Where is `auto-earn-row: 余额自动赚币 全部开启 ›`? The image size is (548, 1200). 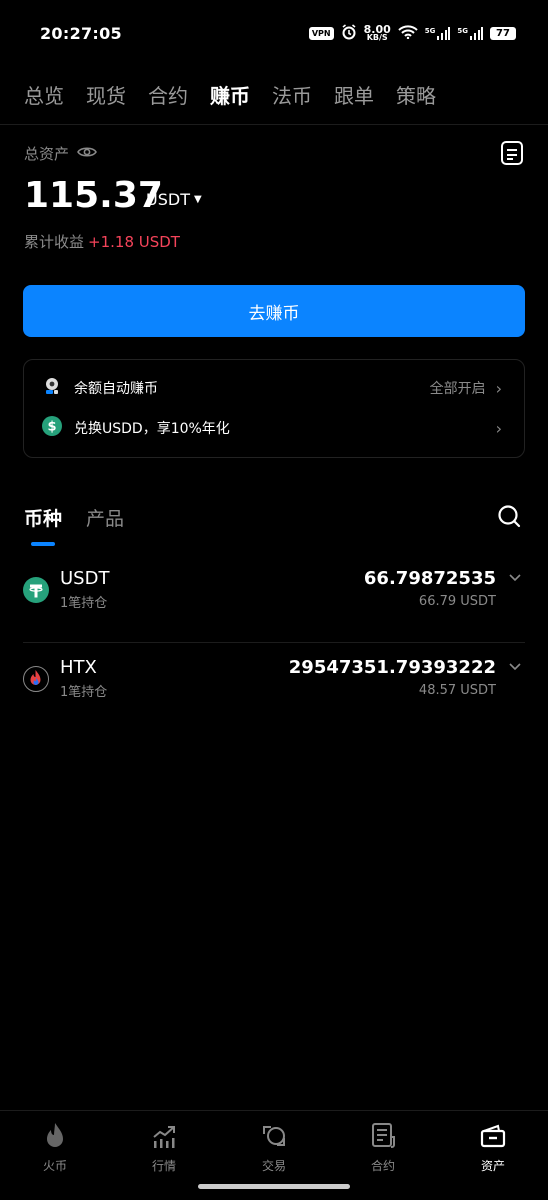
auto-earn-row: 余额自动赚币 全部开启 › is located at coordinates (272, 388).